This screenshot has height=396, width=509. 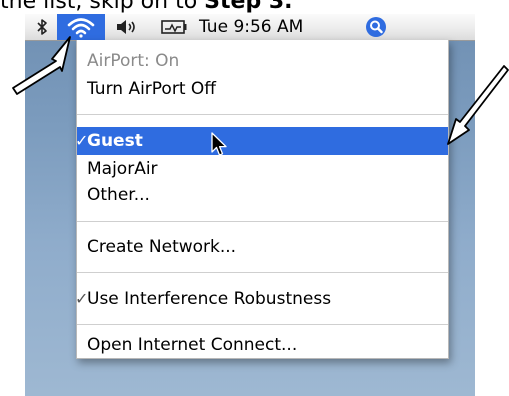 I want to click on turn-airport-off-item: Turn AirPort Off, so click(x=262, y=89).